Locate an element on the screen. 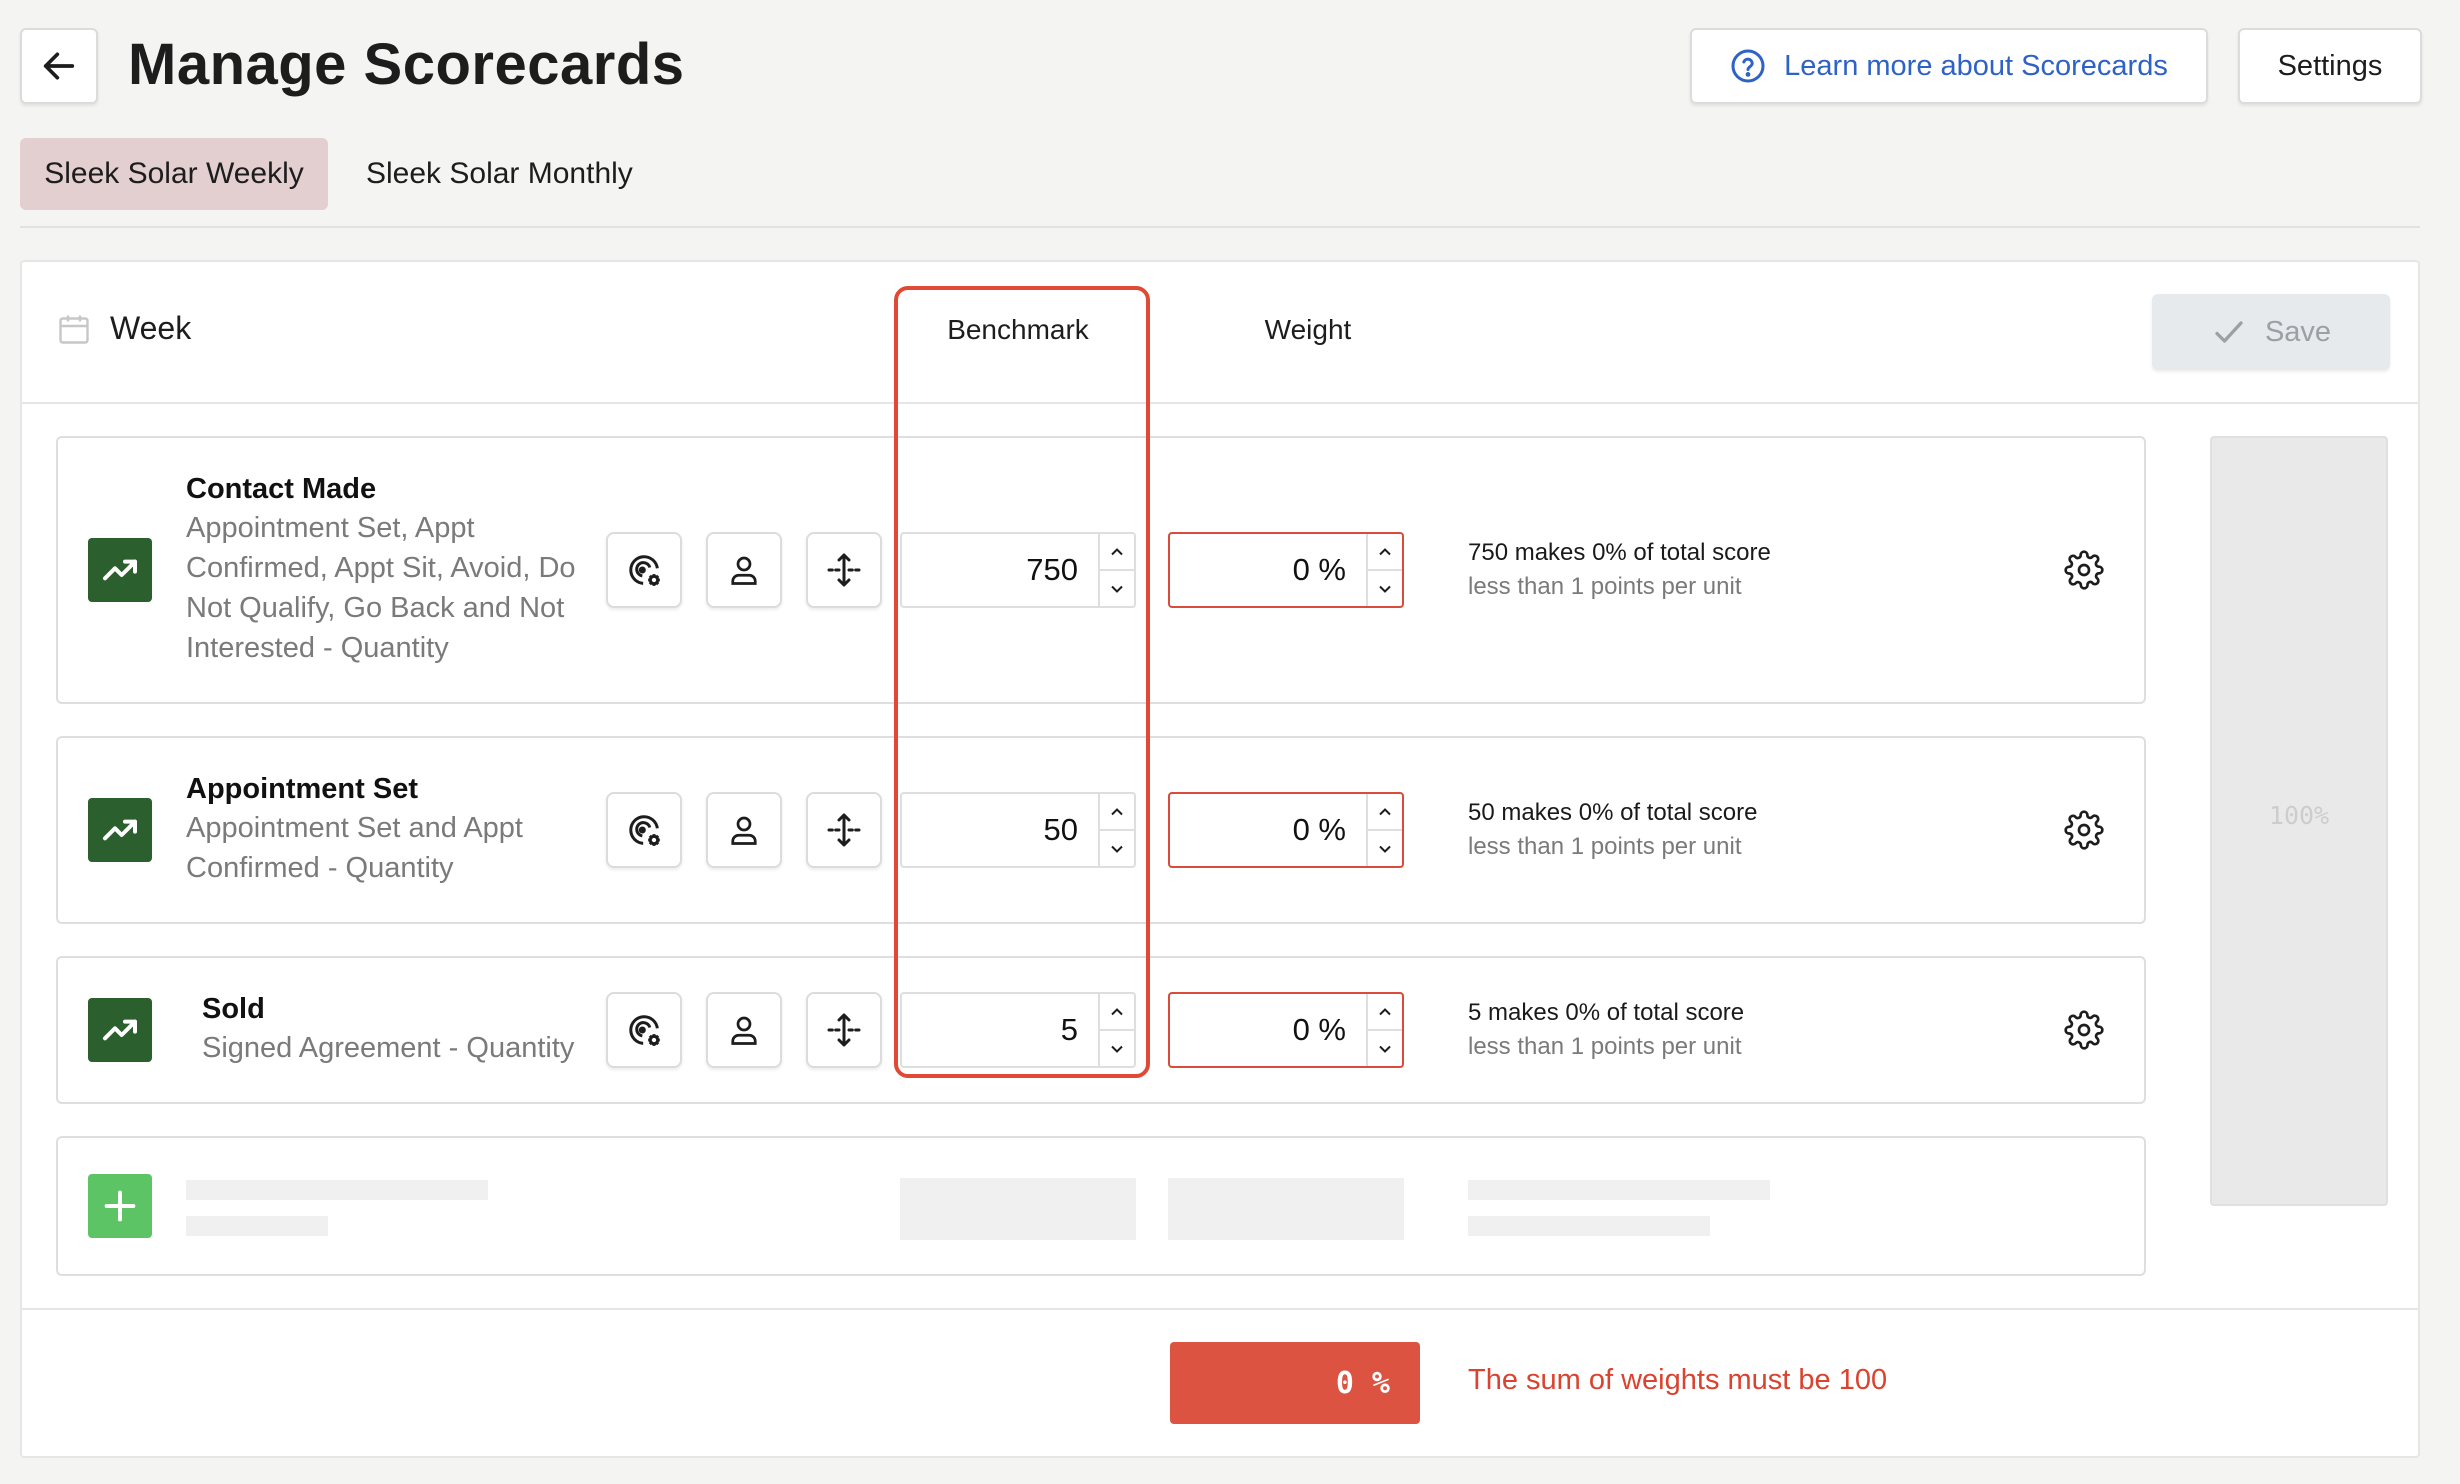  panel-header-divider is located at coordinates (1220, 403).